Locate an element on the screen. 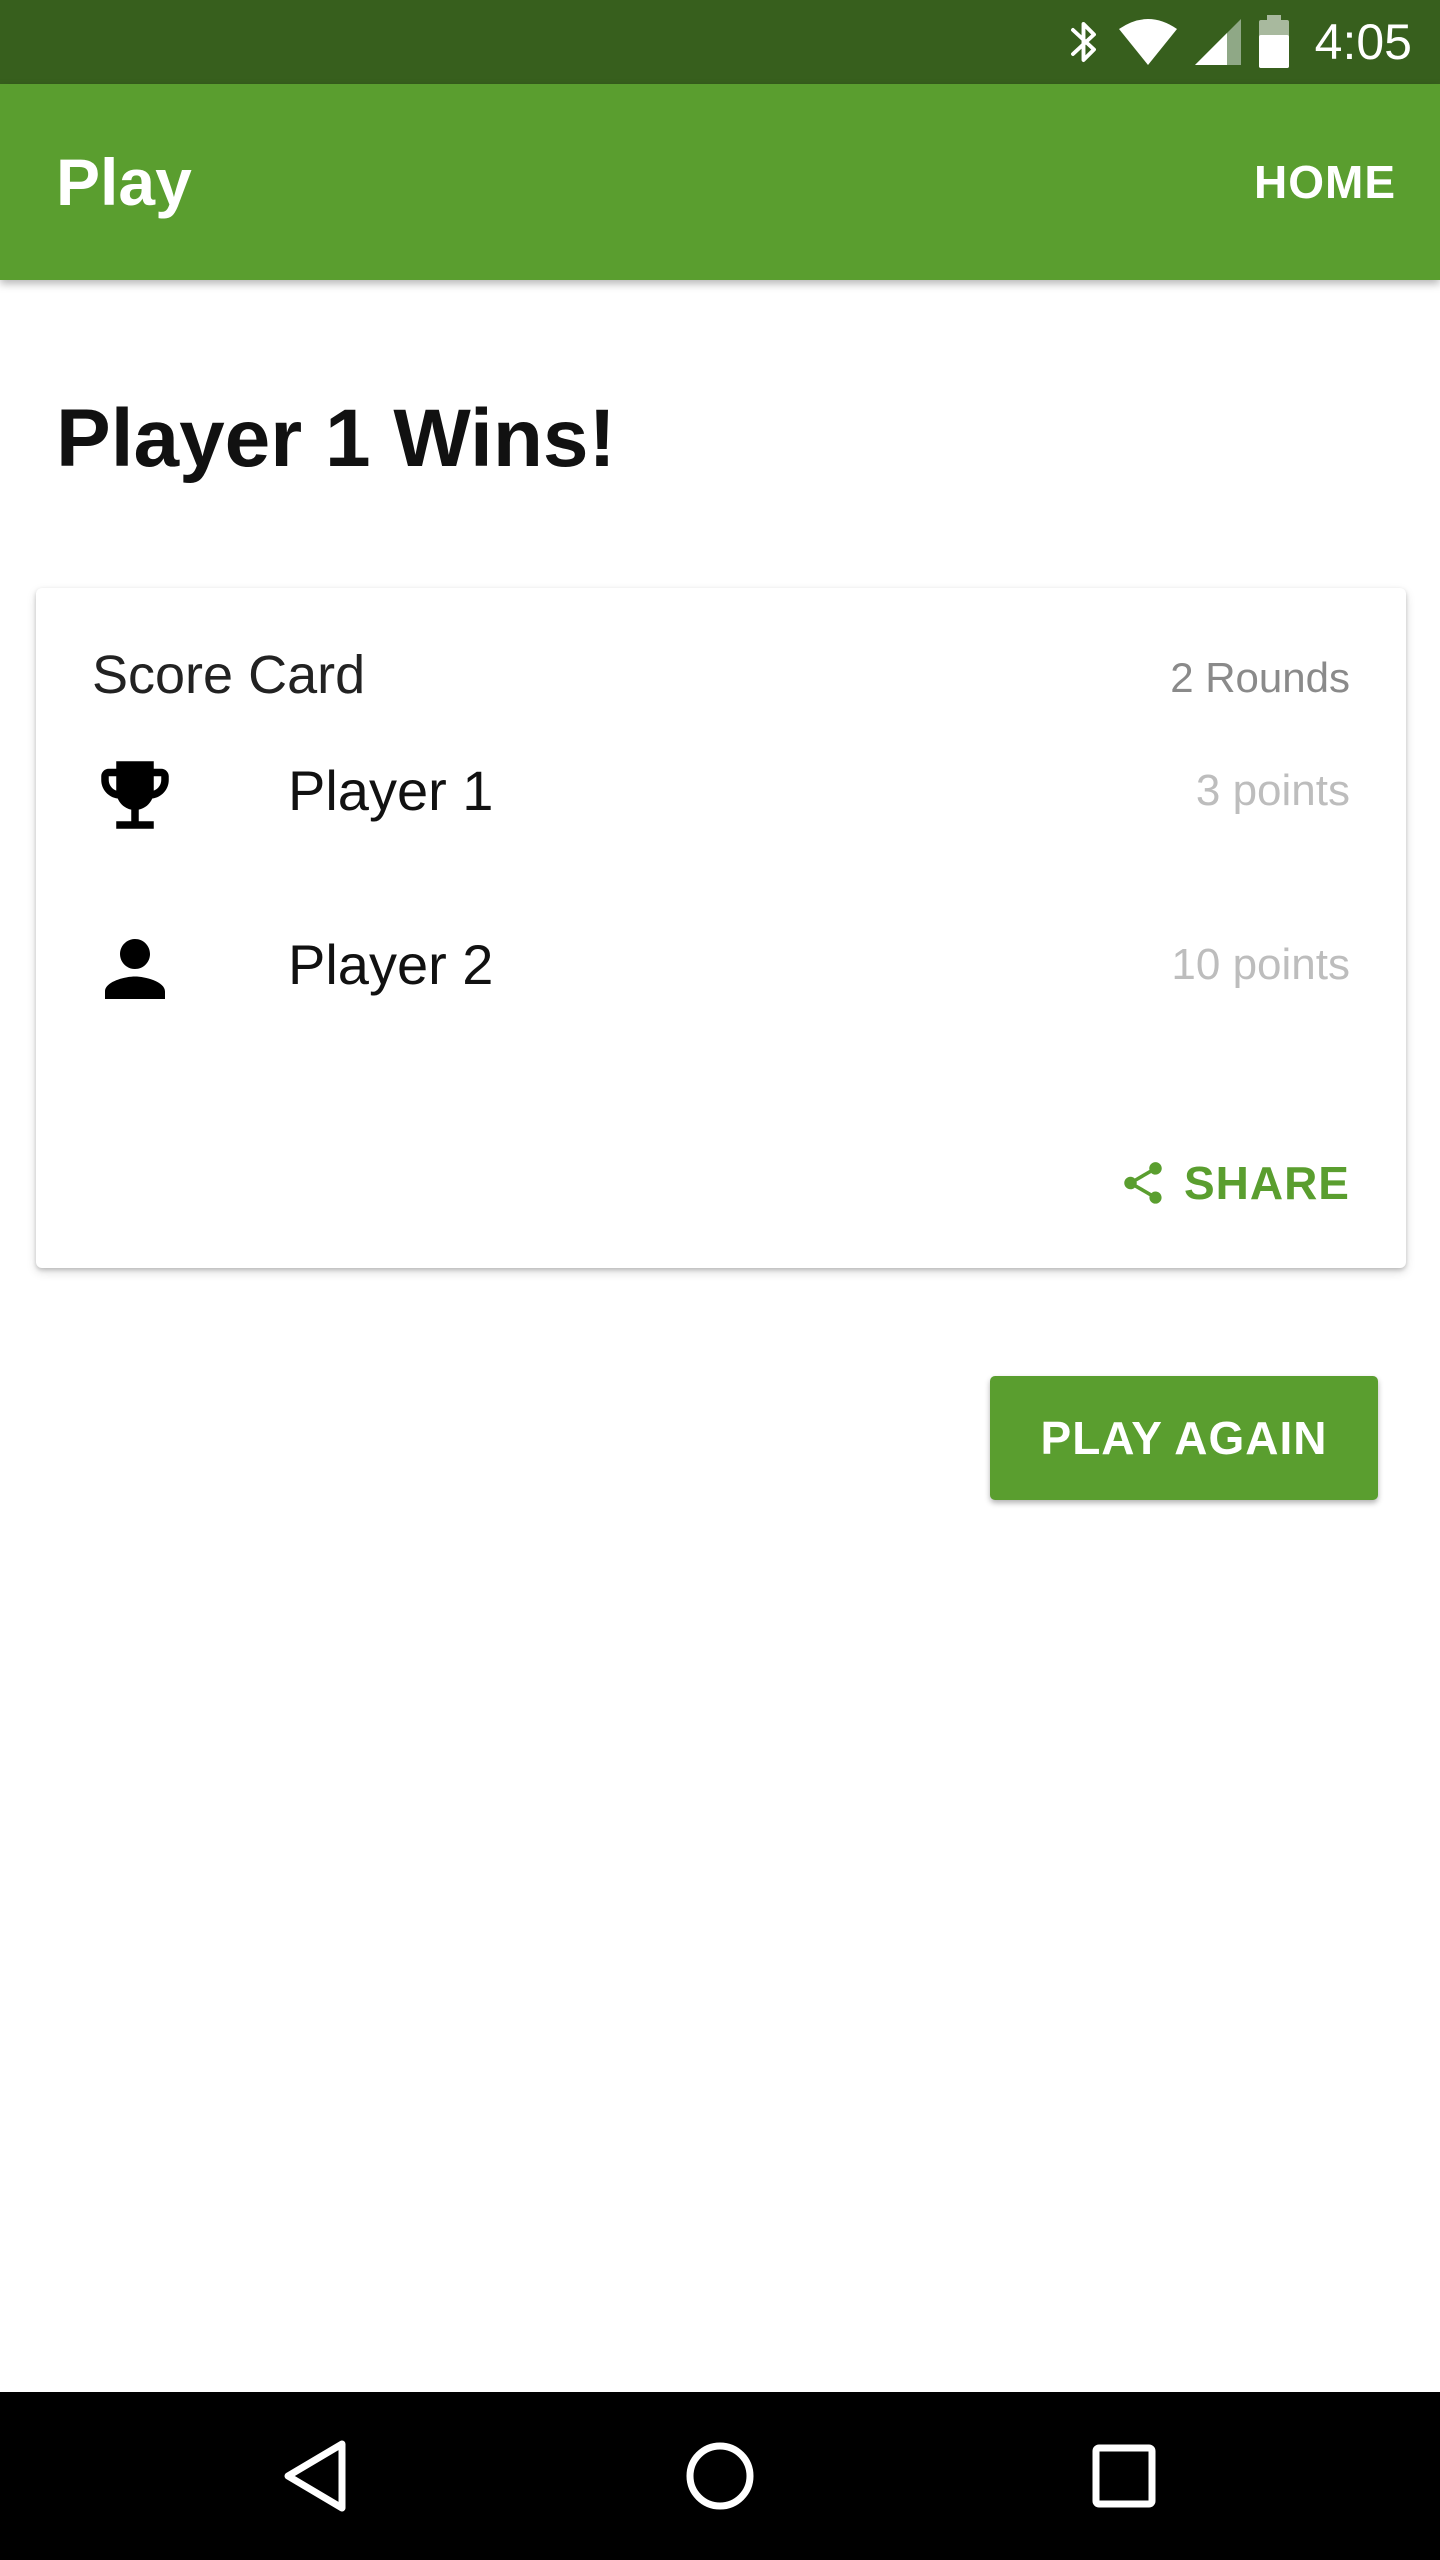  share-button: SHARE is located at coordinates (1234, 1183).